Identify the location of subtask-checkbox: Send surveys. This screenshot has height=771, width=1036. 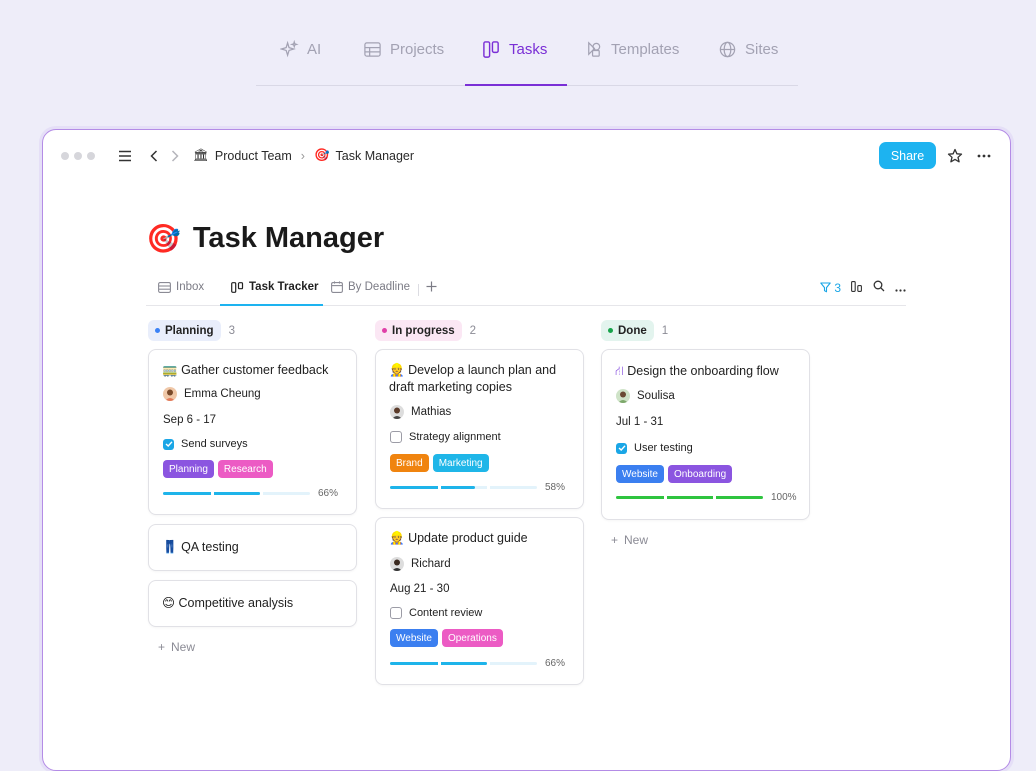
(205, 444).